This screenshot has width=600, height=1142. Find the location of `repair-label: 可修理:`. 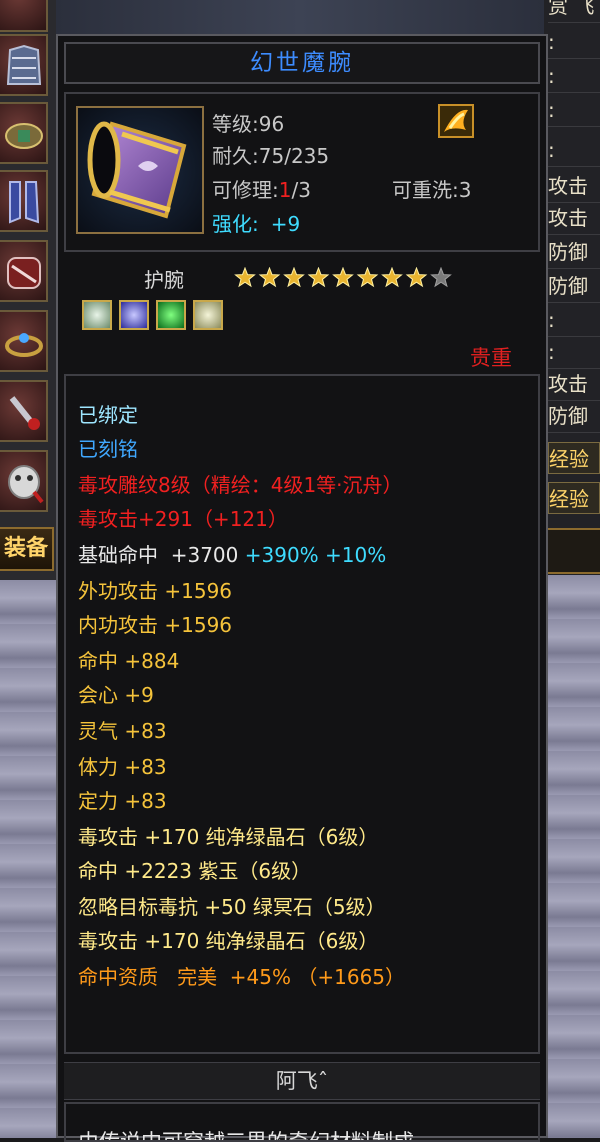

repair-label: 可修理: is located at coordinates (245, 190).